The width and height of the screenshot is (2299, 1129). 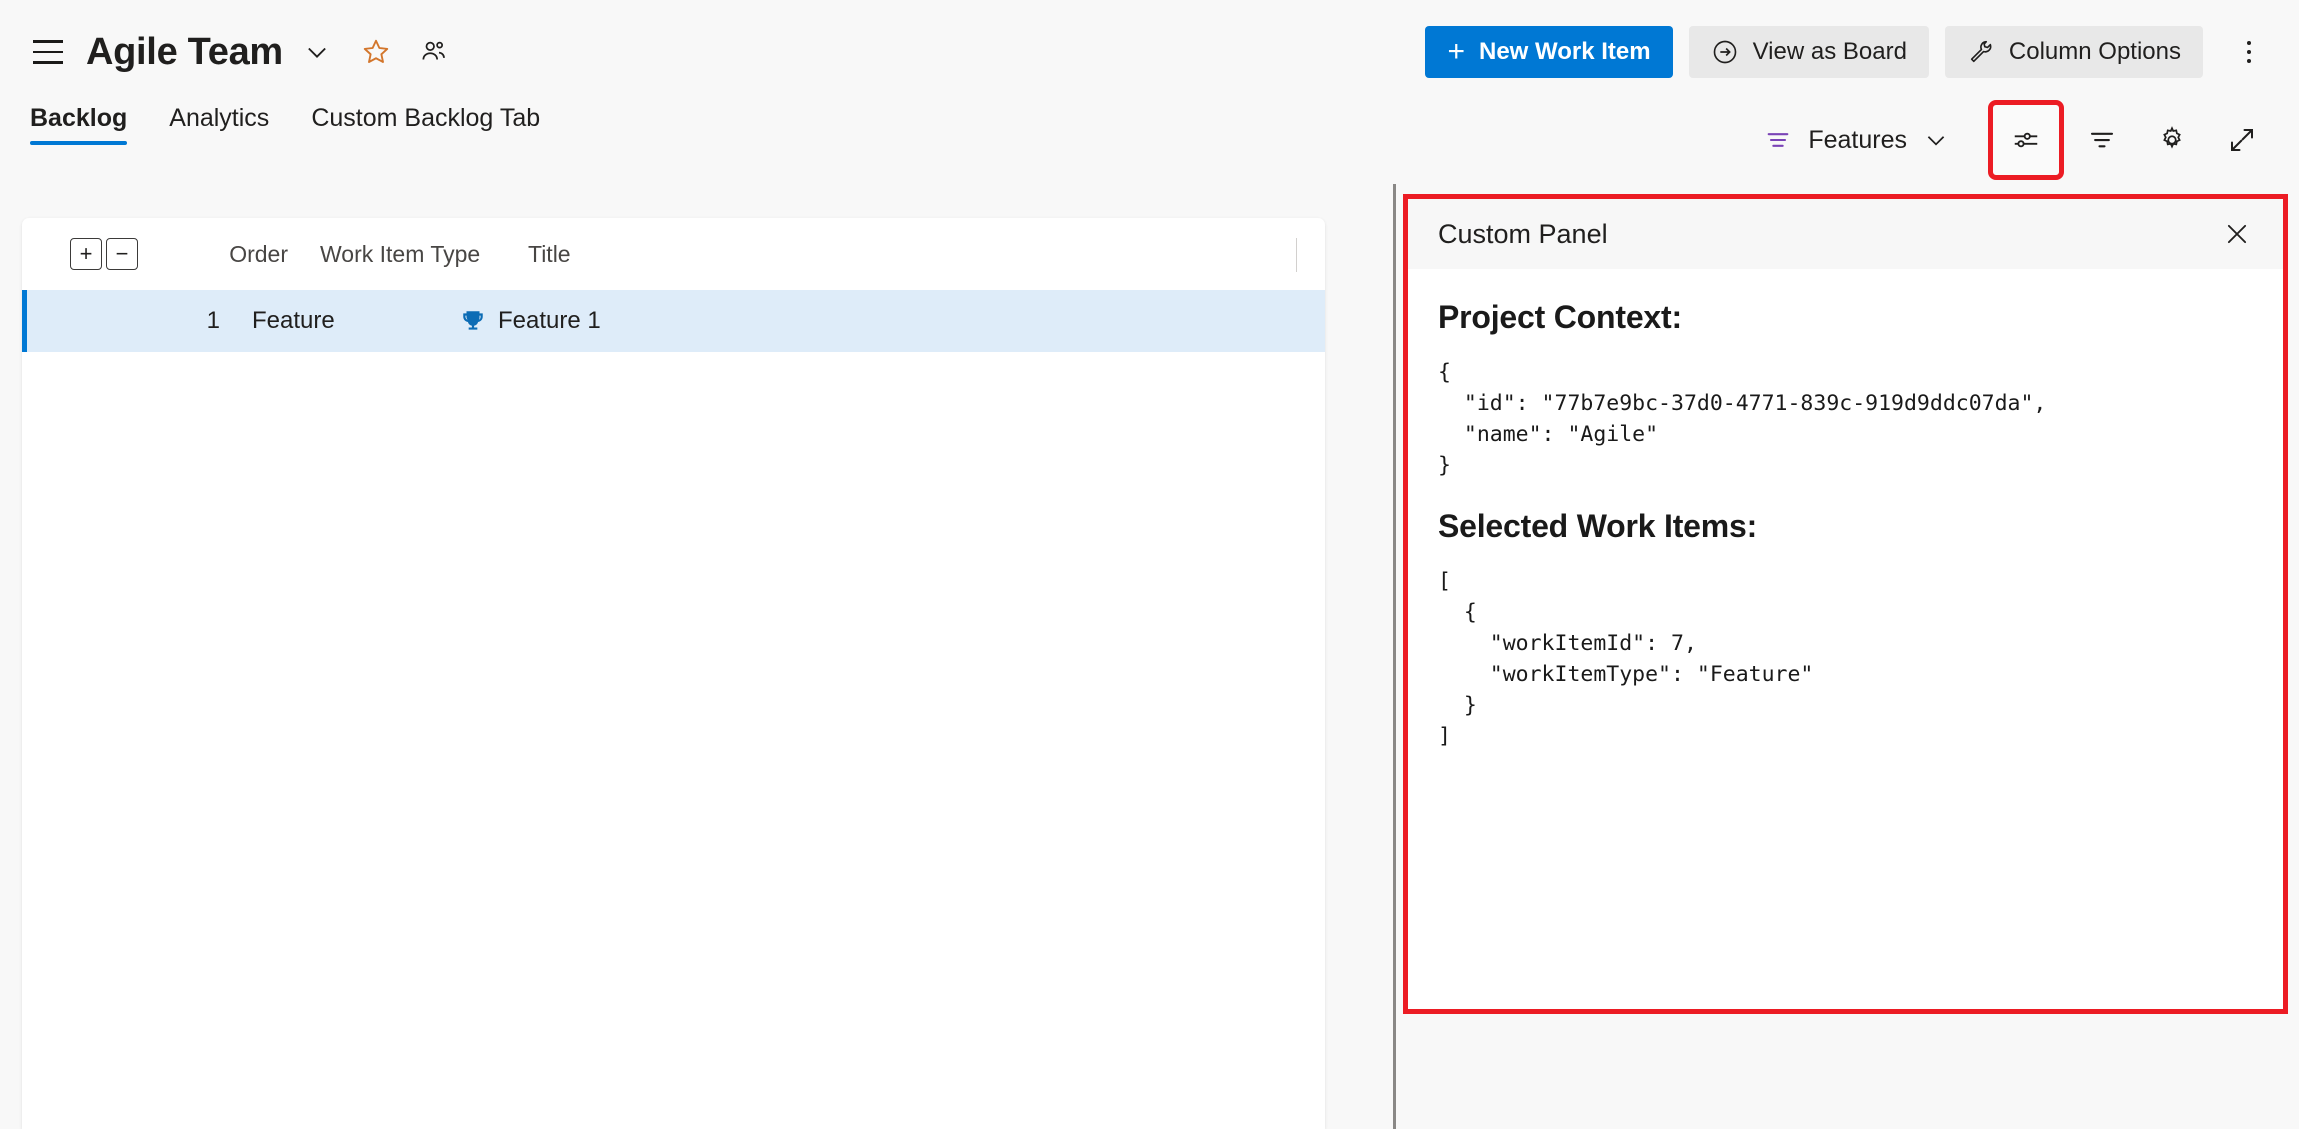 I want to click on column-divider-right, so click(x=1296, y=255).